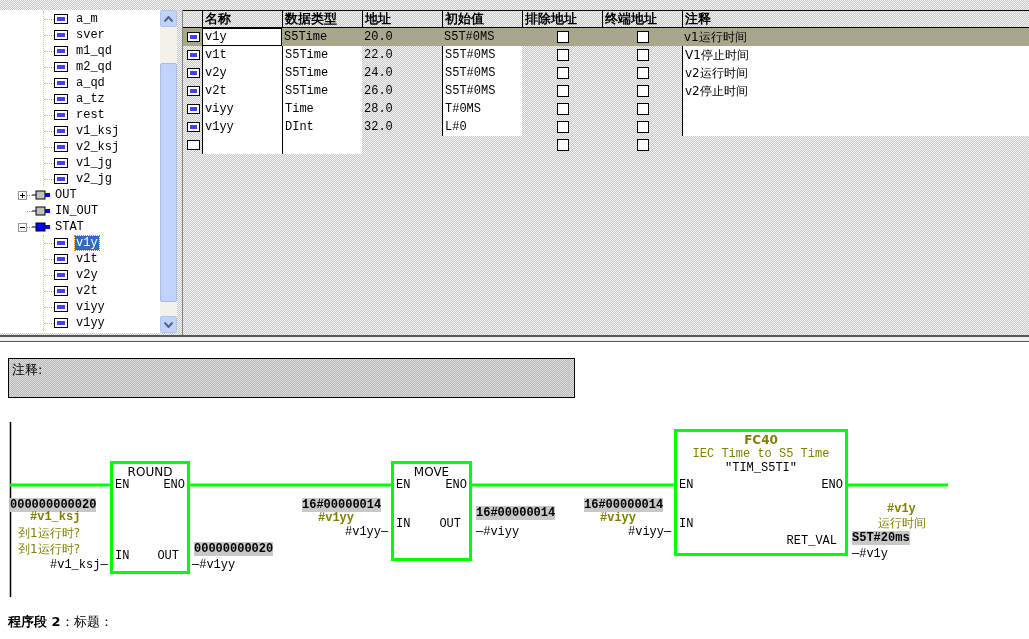 This screenshot has width=1029, height=639. What do you see at coordinates (90, 83) in the screenshot?
I see `tree-item: a_qd` at bounding box center [90, 83].